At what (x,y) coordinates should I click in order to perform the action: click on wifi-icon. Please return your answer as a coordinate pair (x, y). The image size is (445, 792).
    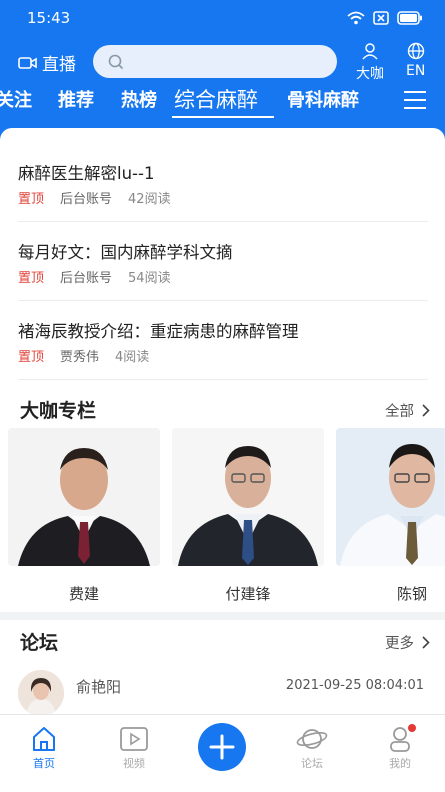
    Looking at the image, I should click on (356, 18).